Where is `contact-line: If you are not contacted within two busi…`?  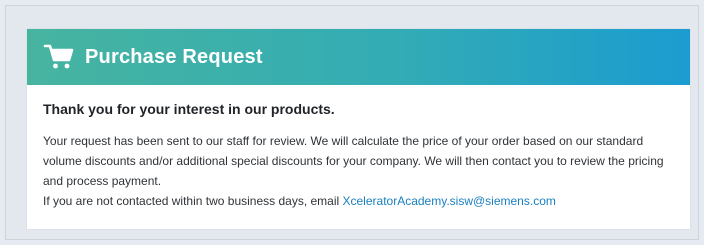
contact-line: If you are not contacted within two busi… is located at coordinates (358, 201).